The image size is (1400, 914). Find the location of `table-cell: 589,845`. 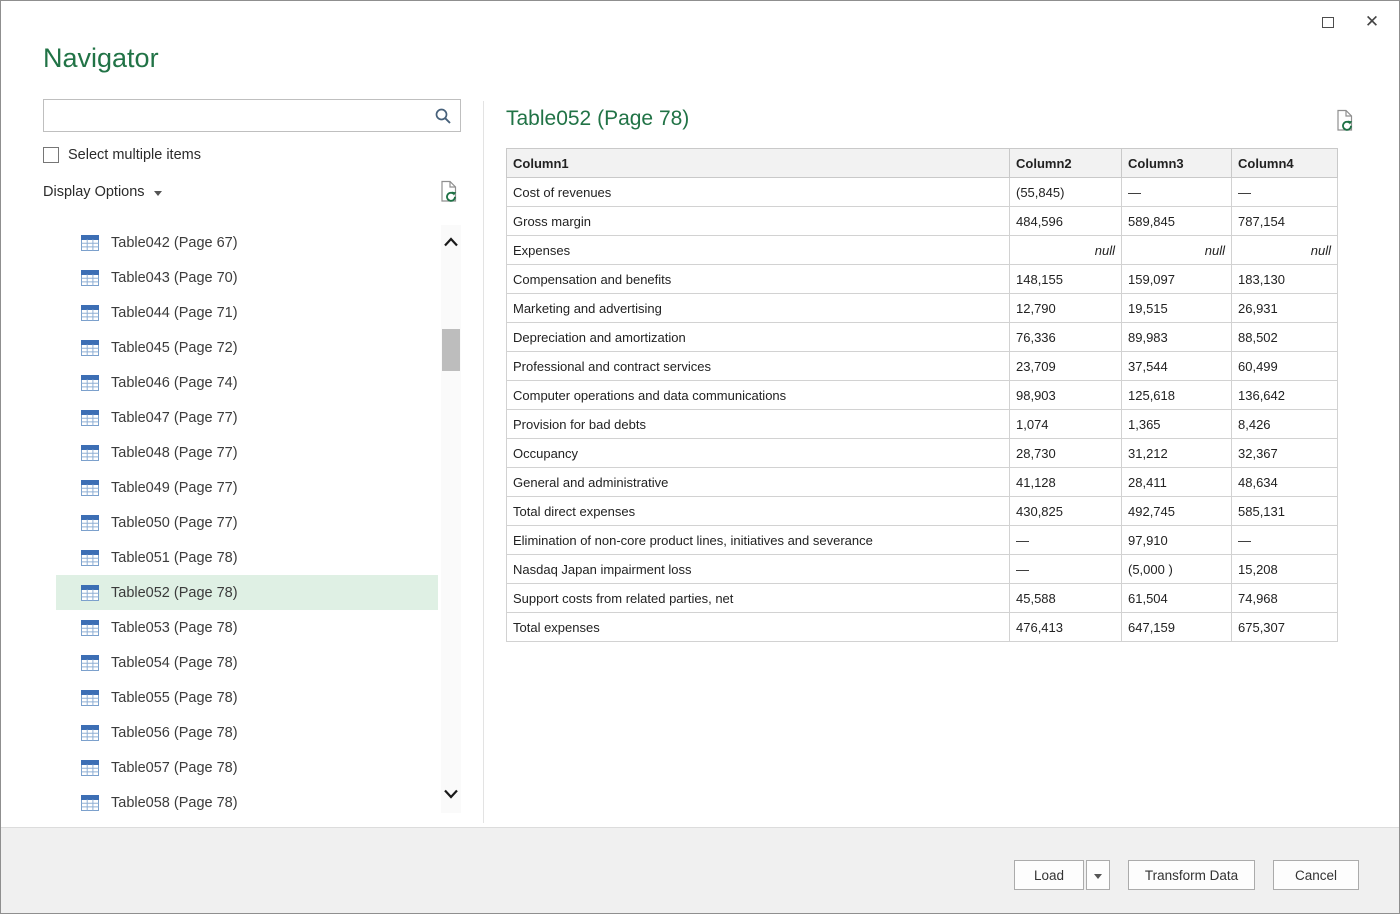

table-cell: 589,845 is located at coordinates (1176, 221).